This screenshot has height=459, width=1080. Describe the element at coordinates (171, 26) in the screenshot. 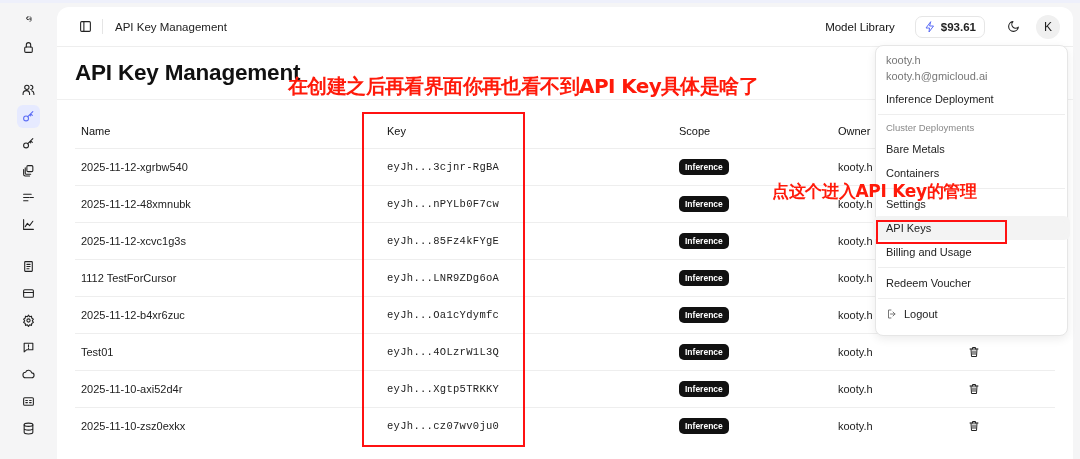

I see `breadcrumb-title: API Key Management` at that location.